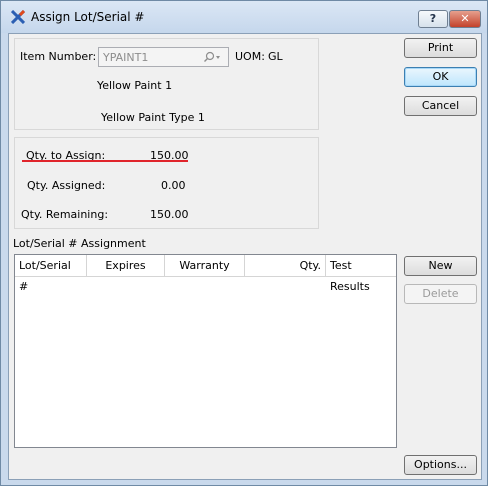 The width and height of the screenshot is (490, 488). Describe the element at coordinates (285, 265) in the screenshot. I see `column-qty: Qty.` at that location.